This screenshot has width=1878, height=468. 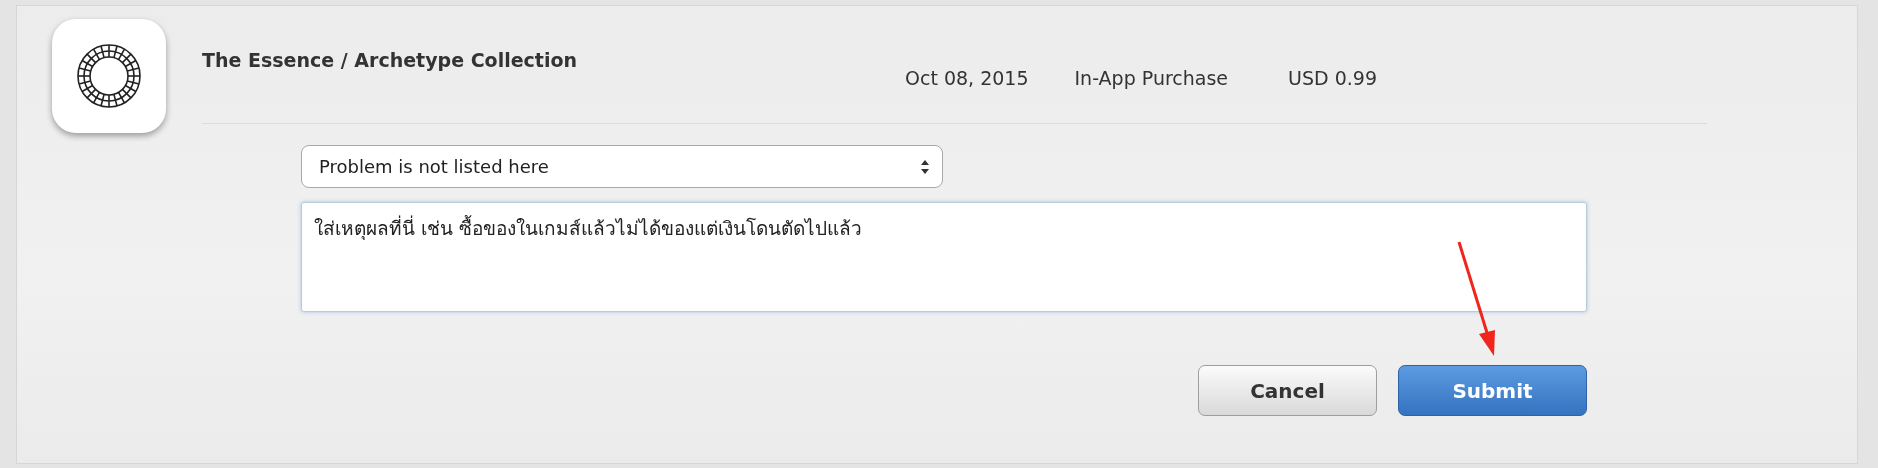 What do you see at coordinates (1287, 390) in the screenshot?
I see `cancel-button: Cancel` at bounding box center [1287, 390].